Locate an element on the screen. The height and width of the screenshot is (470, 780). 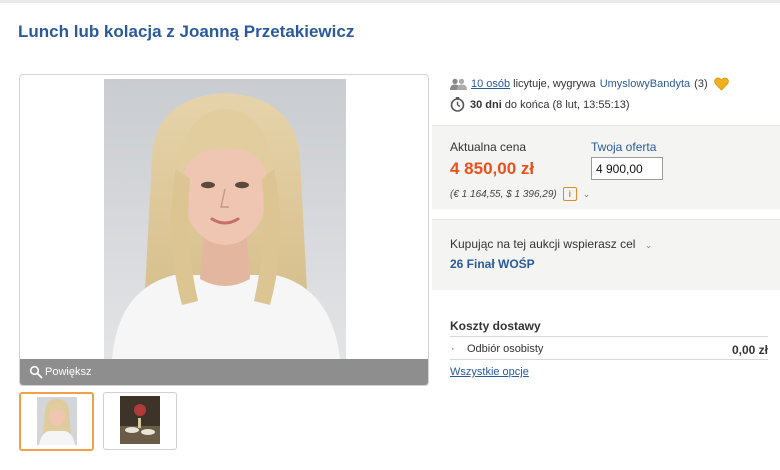
price-conversion: (€ 1 164,55, $ 1 396,29) i ⌄ is located at coordinates (520, 194).